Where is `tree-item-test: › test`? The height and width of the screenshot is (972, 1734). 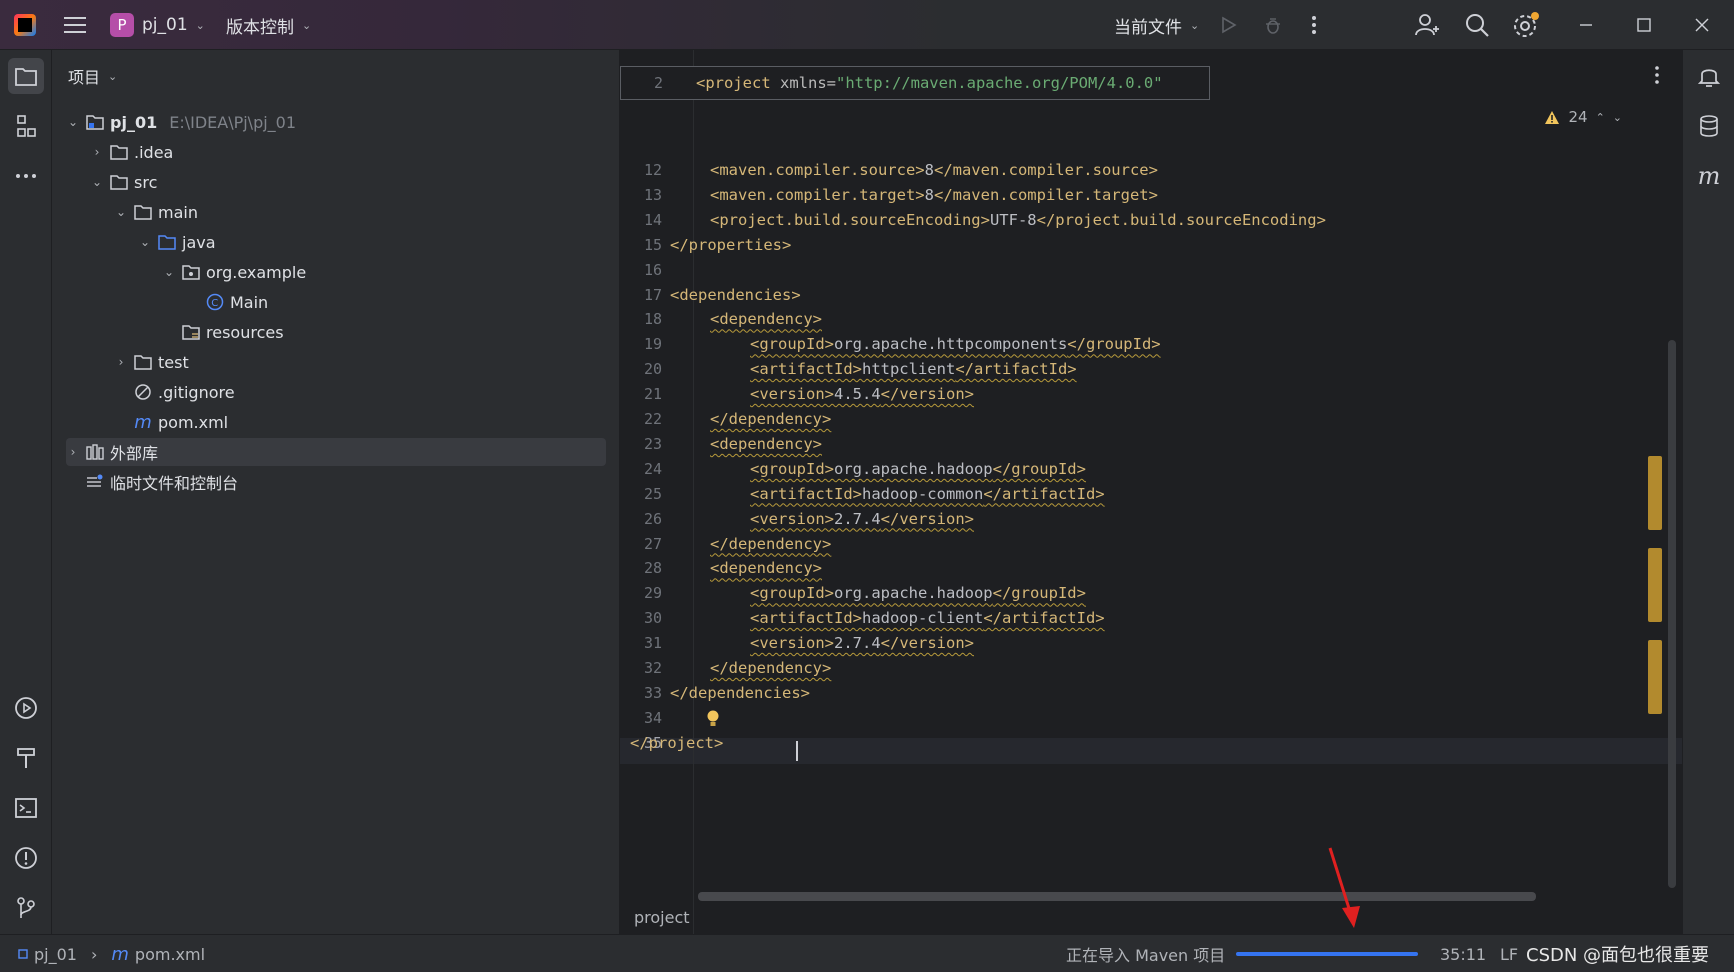
tree-item-test: › test is located at coordinates (151, 362).